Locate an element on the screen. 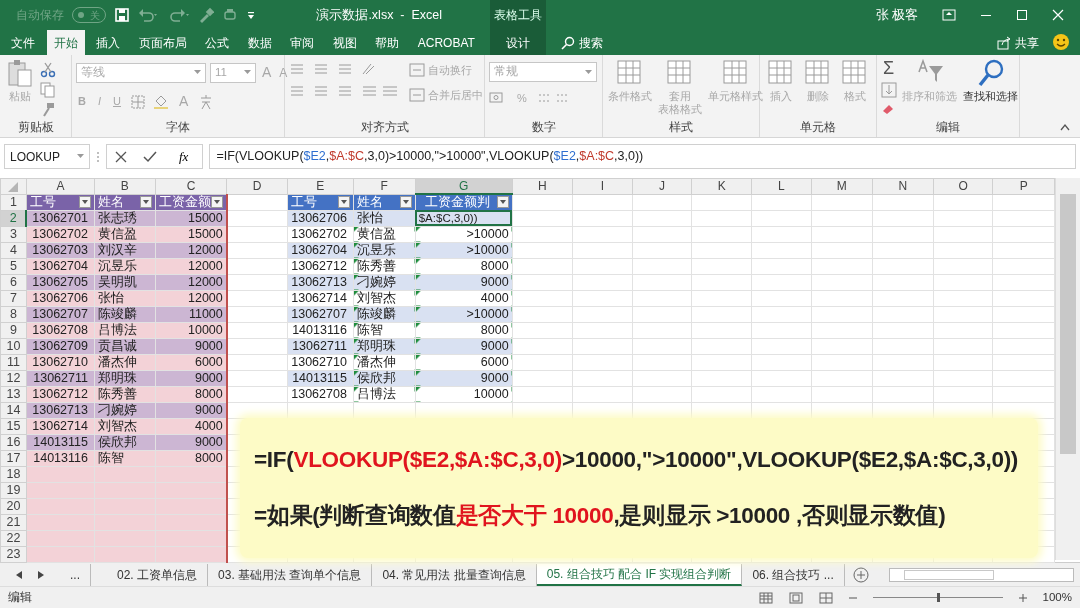 This screenshot has height=608, width=1080. merge-cells-icon is located at coordinates (417, 94).